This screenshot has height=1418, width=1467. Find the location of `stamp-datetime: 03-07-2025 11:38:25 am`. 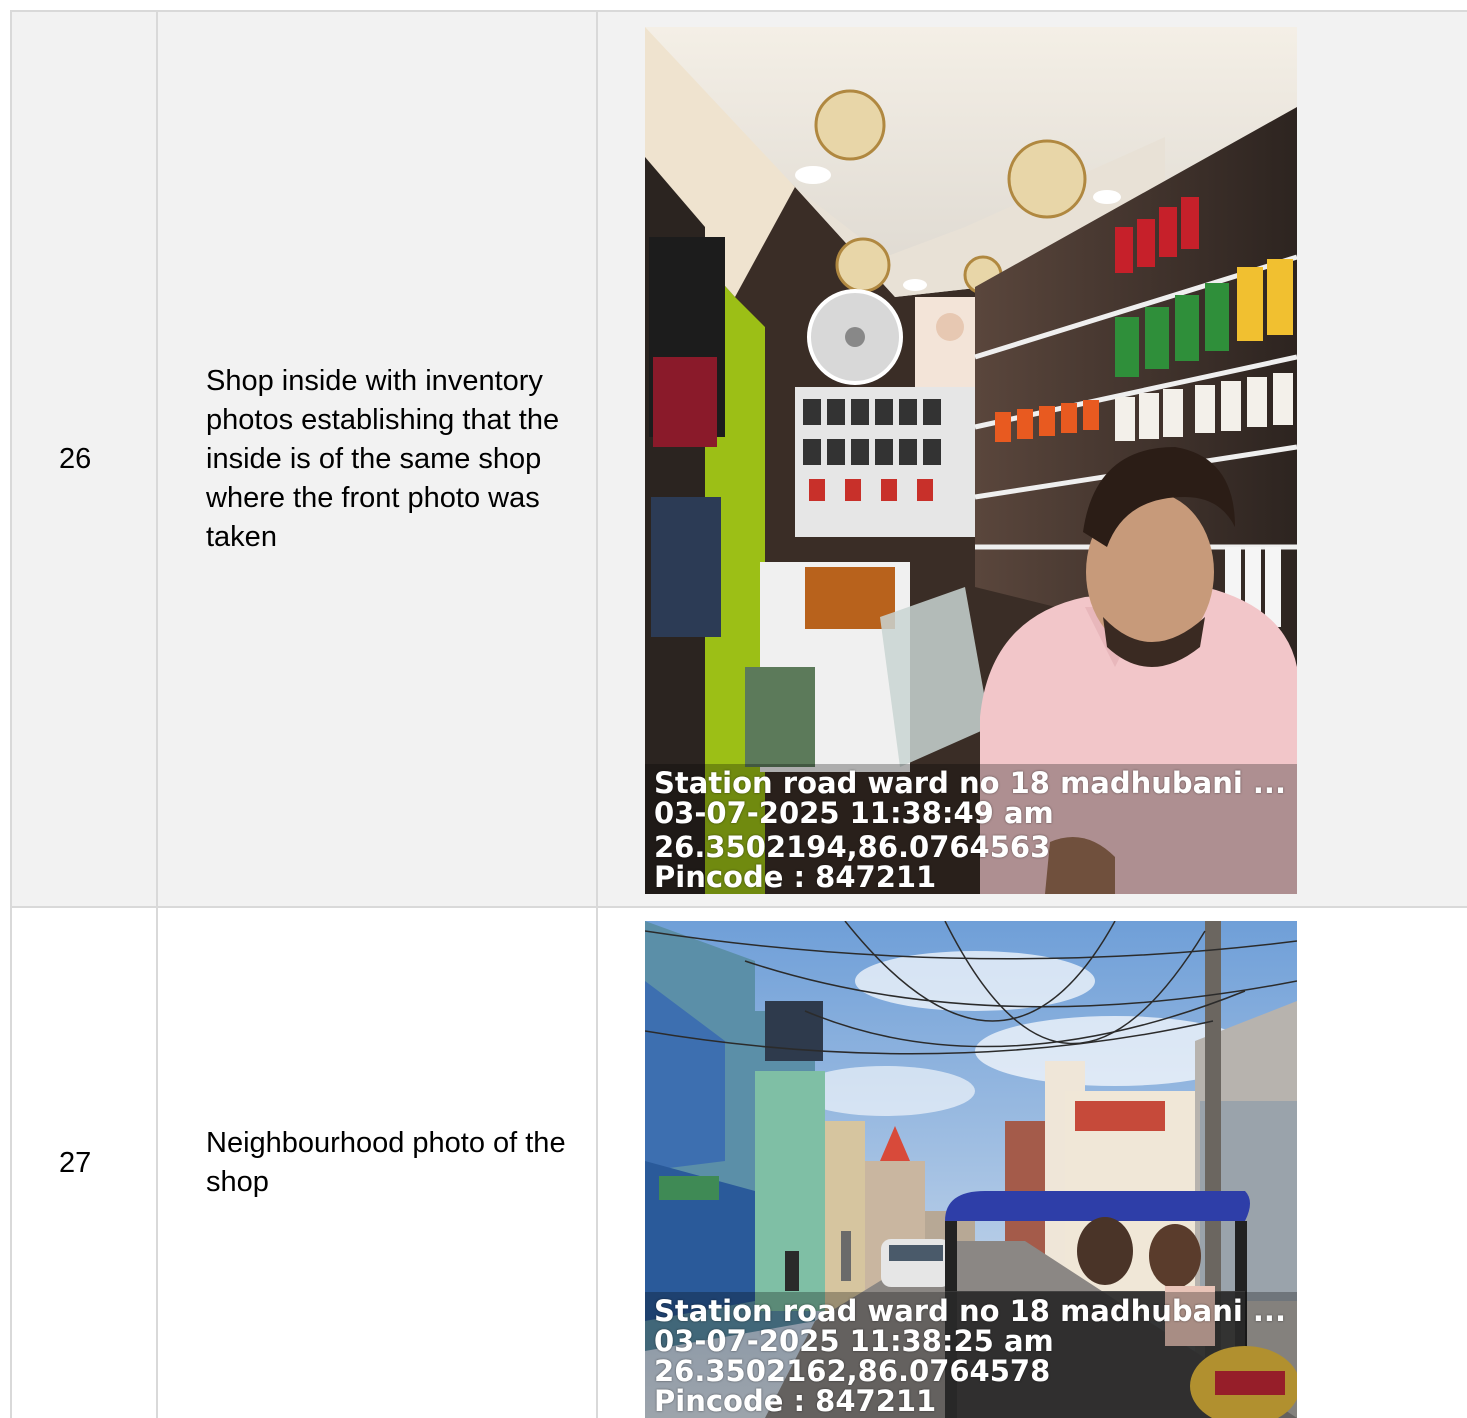

stamp-datetime: 03-07-2025 11:38:25 am is located at coordinates (854, 1341).